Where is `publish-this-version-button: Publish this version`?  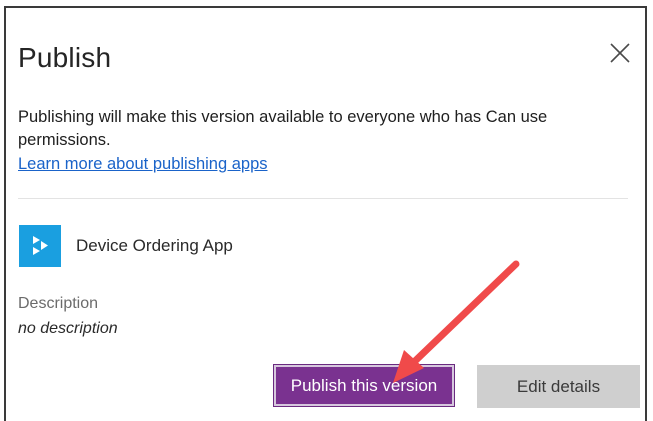 publish-this-version-button: Publish this version is located at coordinates (364, 385).